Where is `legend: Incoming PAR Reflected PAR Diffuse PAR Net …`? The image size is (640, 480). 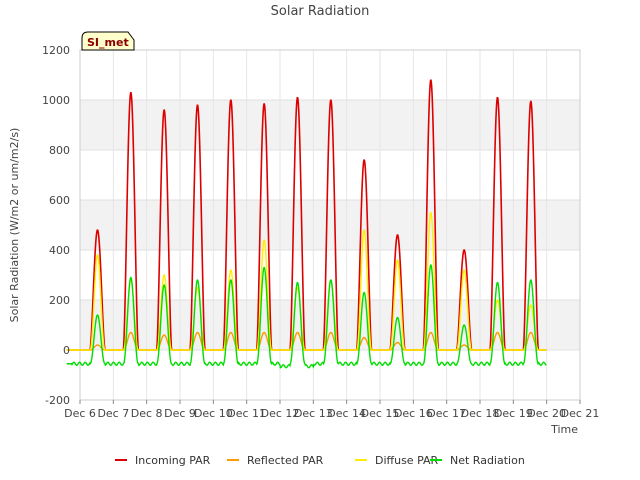
legend: Incoming PAR Reflected PAR Diffuse PAR Net … is located at coordinates (320, 460).